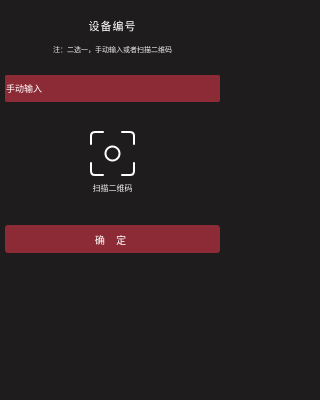 The image size is (320, 400). What do you see at coordinates (24, 90) in the screenshot?
I see `manual-input-text: 手动输入` at bounding box center [24, 90].